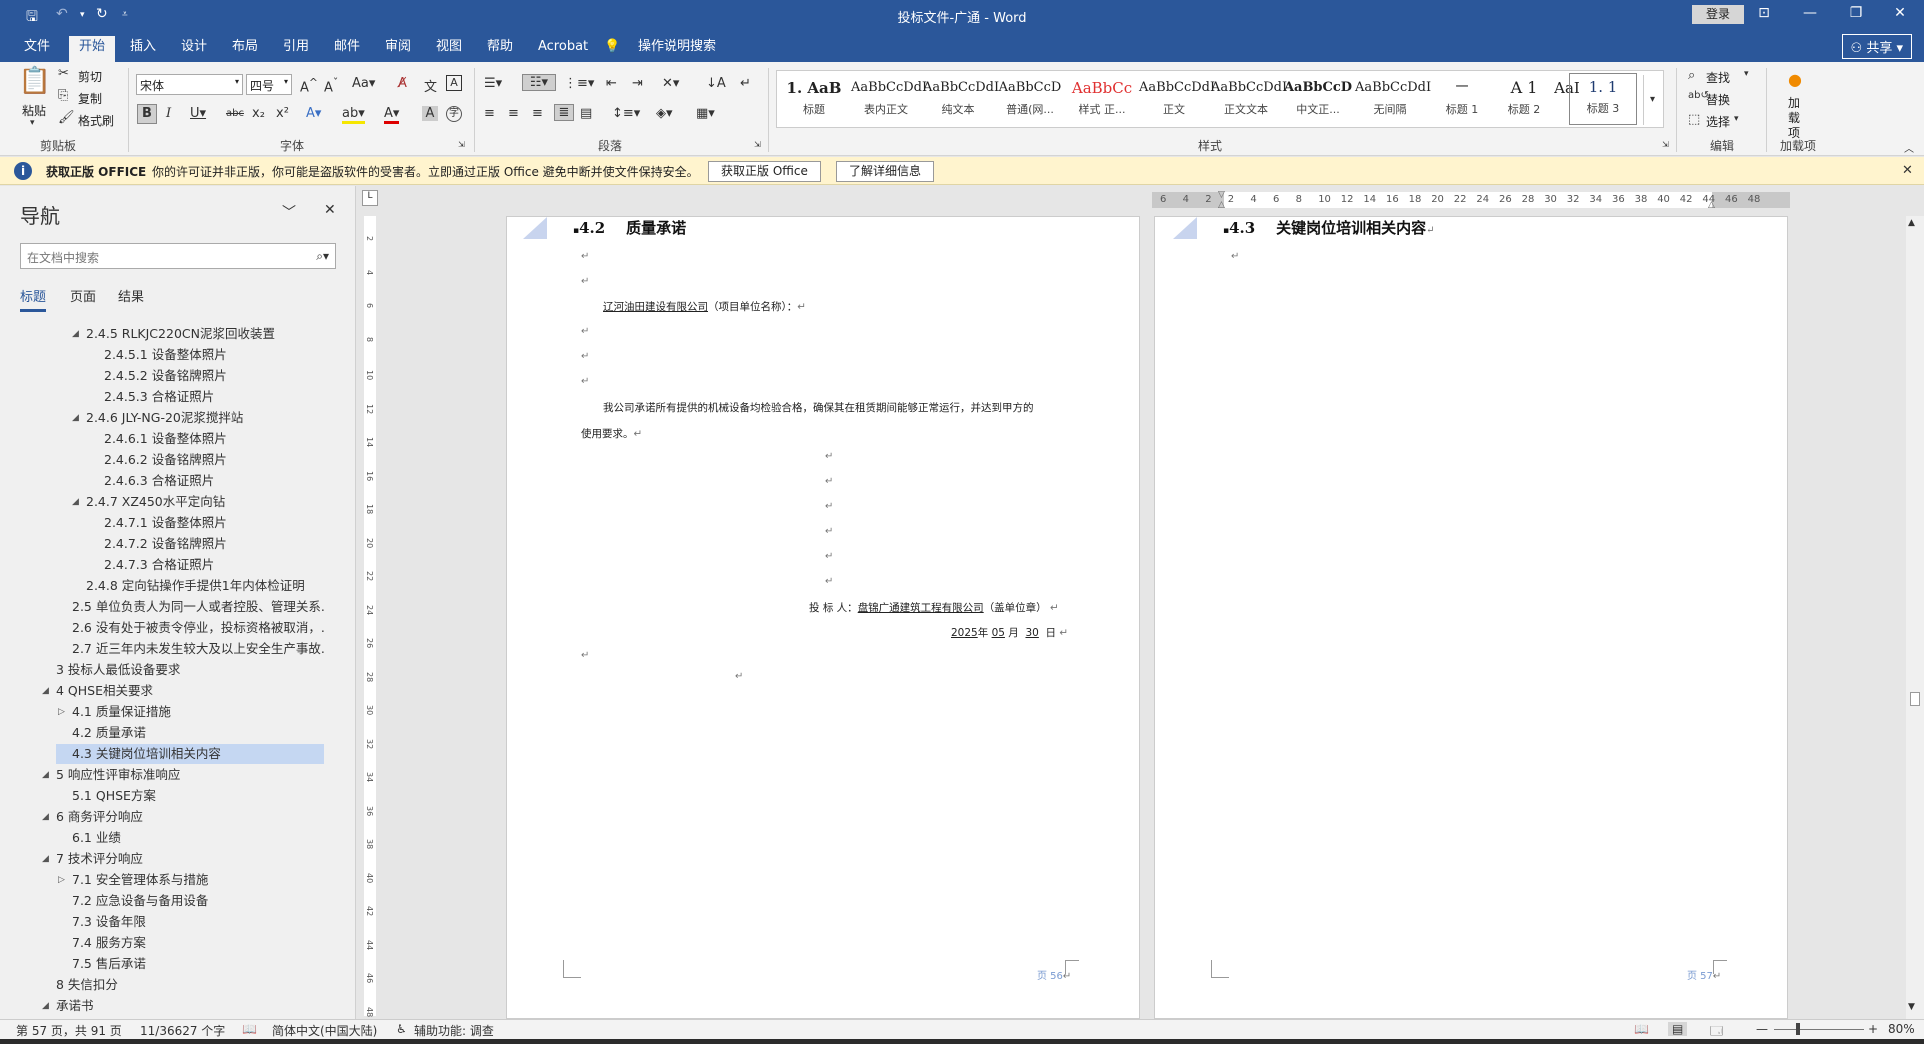 This screenshot has width=1924, height=1044. I want to click on increase-indent-icon: ⇥, so click(637, 83).